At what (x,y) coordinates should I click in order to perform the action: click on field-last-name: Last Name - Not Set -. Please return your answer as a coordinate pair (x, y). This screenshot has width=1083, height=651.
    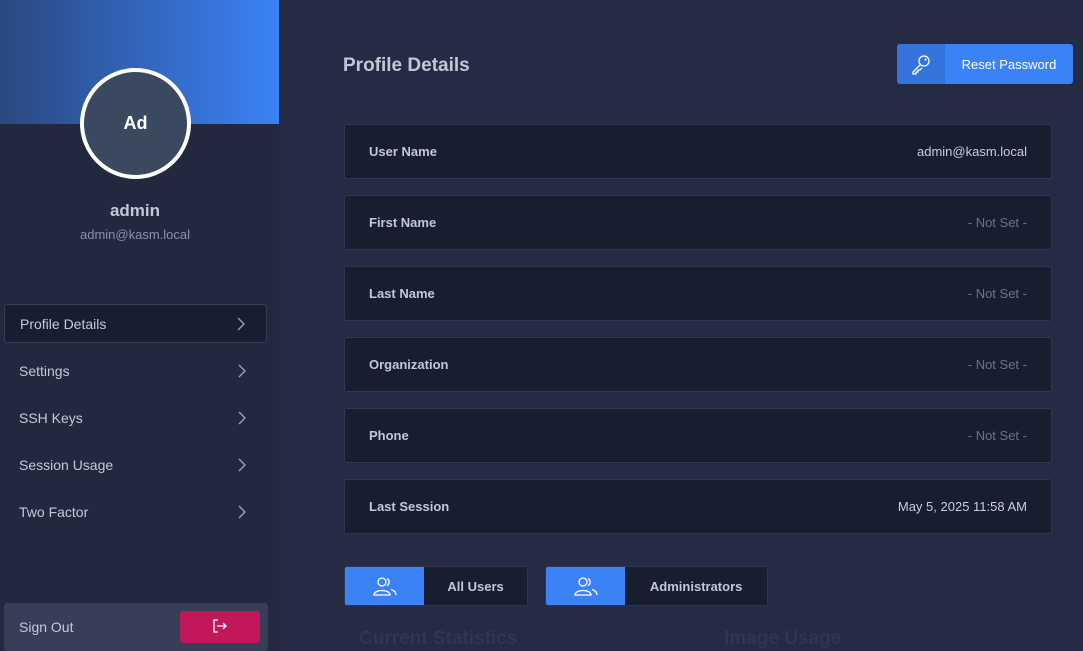
    Looking at the image, I should click on (698, 293).